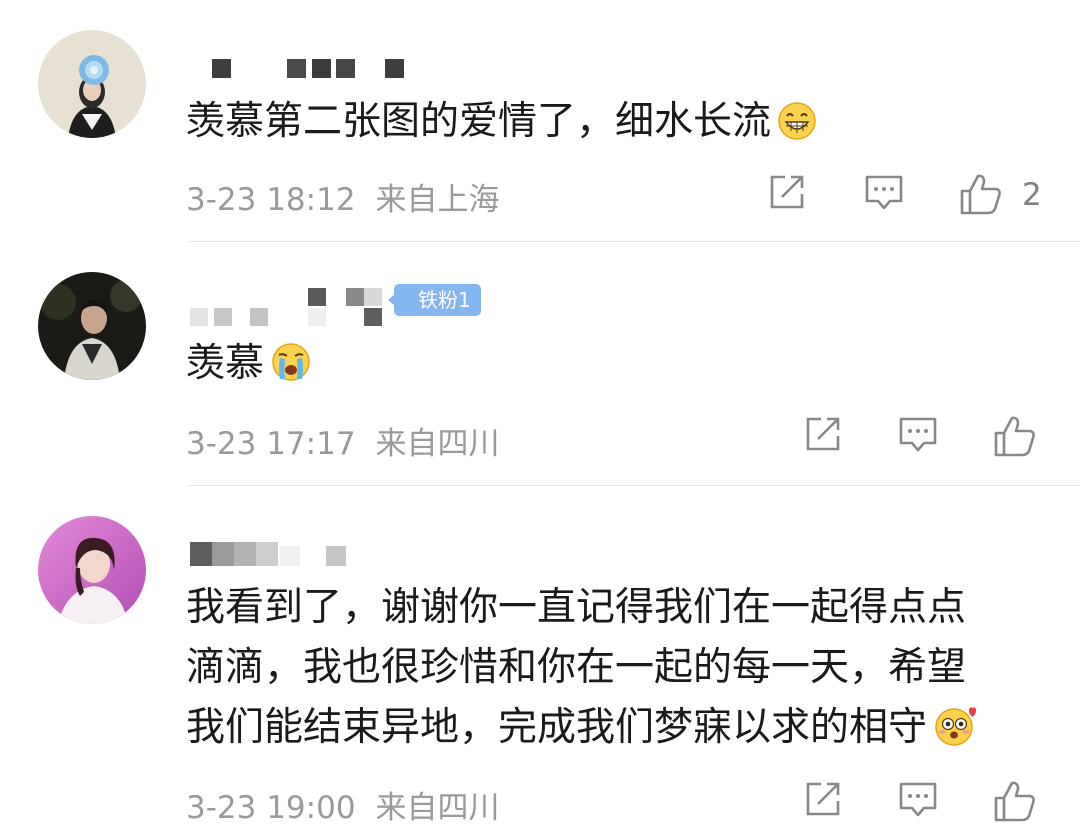 This screenshot has width=1080, height=834. Describe the element at coordinates (437, 200) in the screenshot. I see `comment-location: 来自上海` at that location.